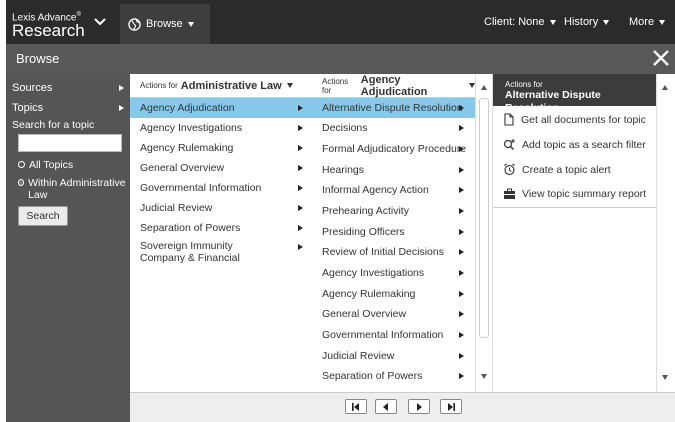  Describe the element at coordinates (187, 108) in the screenshot. I see `list-item-label: Agency Adjudication` at that location.